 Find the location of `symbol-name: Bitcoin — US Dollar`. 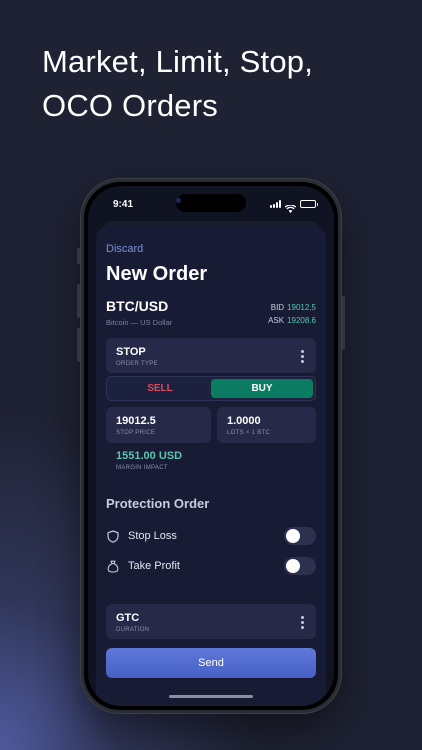

symbol-name: Bitcoin — US Dollar is located at coordinates (139, 322).